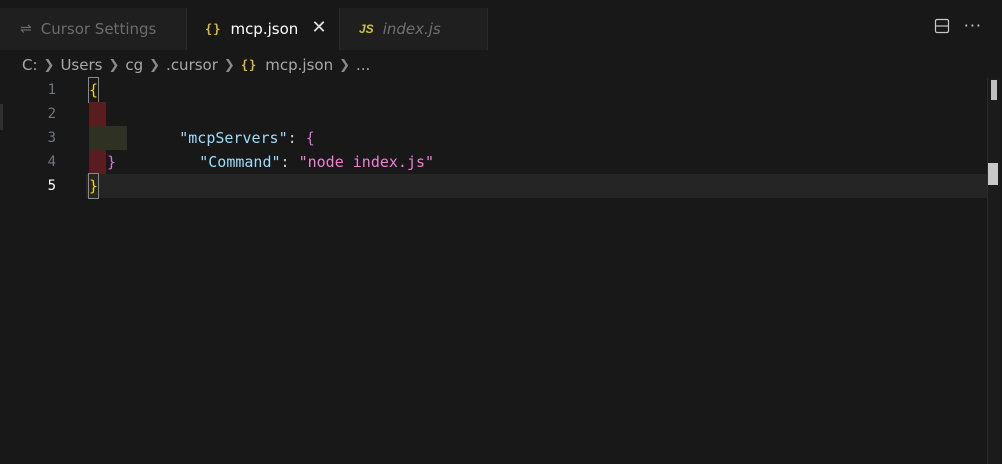 The width and height of the screenshot is (1002, 464). Describe the element at coordinates (30, 65) in the screenshot. I see `breadcrumb-item: C:` at that location.